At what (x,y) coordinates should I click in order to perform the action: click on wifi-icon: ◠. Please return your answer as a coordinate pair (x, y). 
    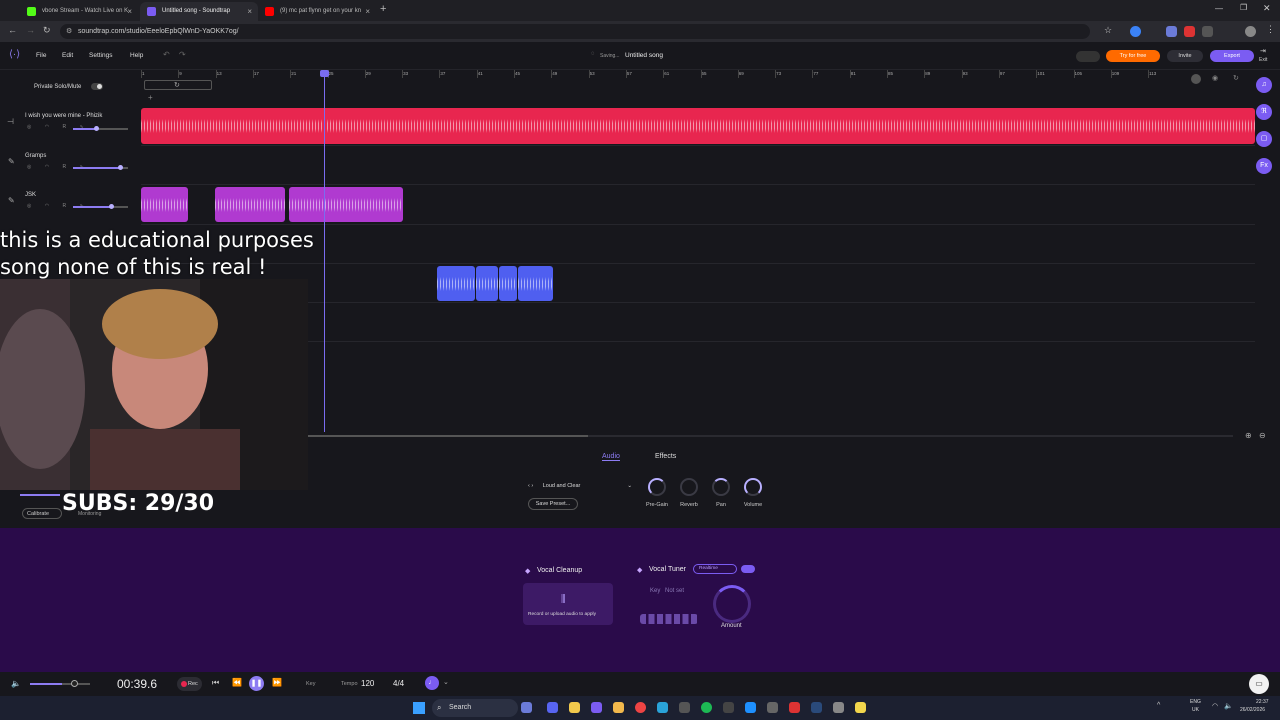
    Looking at the image, I should click on (1215, 706).